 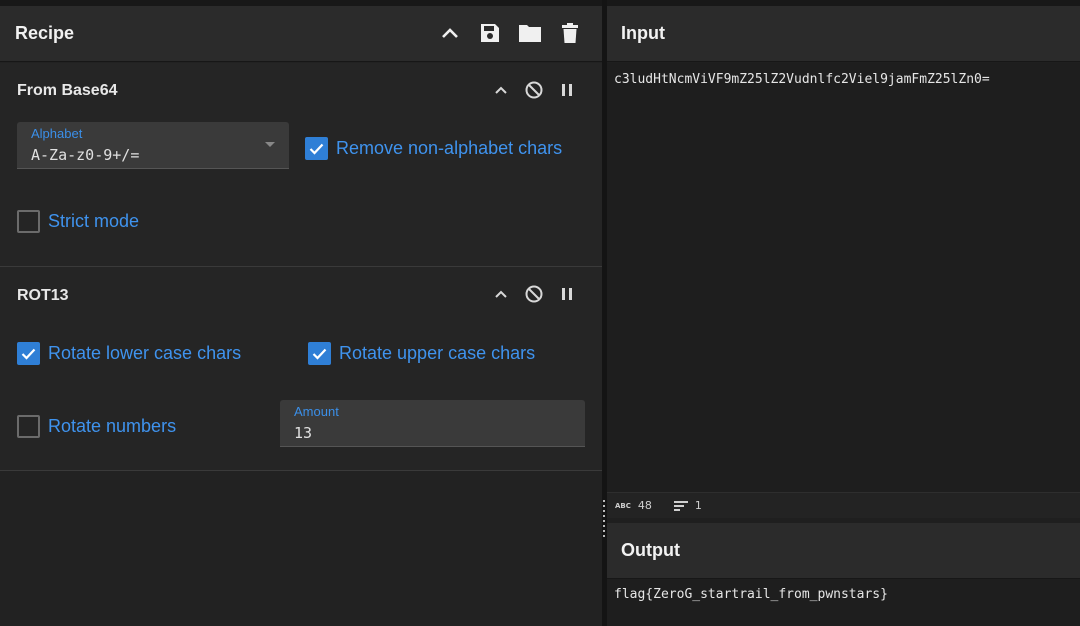 What do you see at coordinates (530, 33) in the screenshot?
I see `folder-icon` at bounding box center [530, 33].